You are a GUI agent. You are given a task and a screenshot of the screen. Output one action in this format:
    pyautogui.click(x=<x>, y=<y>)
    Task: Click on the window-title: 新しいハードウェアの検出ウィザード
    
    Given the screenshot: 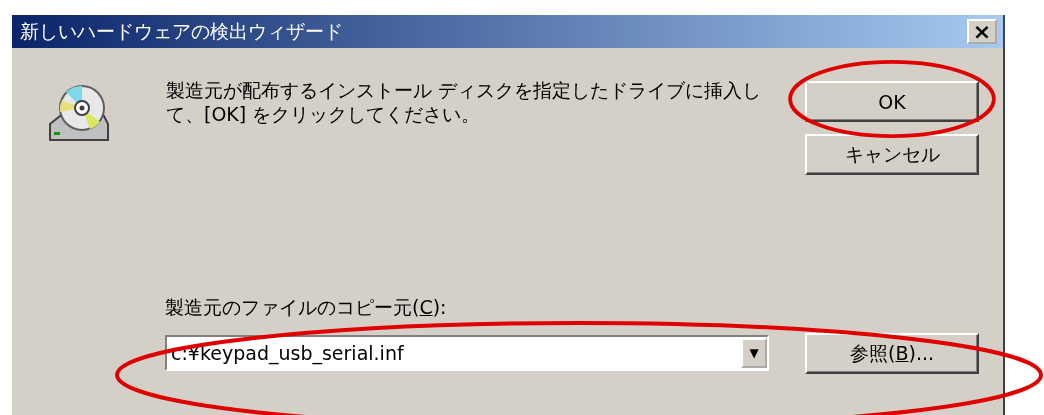 What is the action you would take?
    pyautogui.click(x=181, y=31)
    